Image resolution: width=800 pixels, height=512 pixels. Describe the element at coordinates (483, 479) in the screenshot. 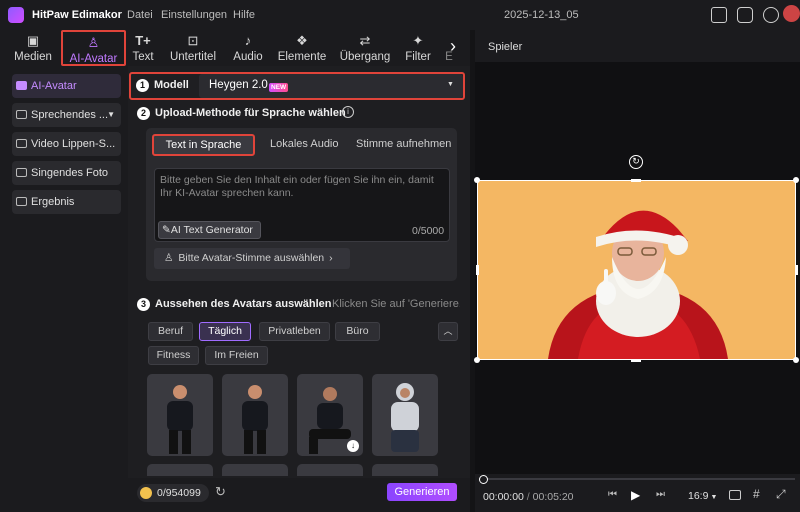

I see `playhead-knob` at that location.